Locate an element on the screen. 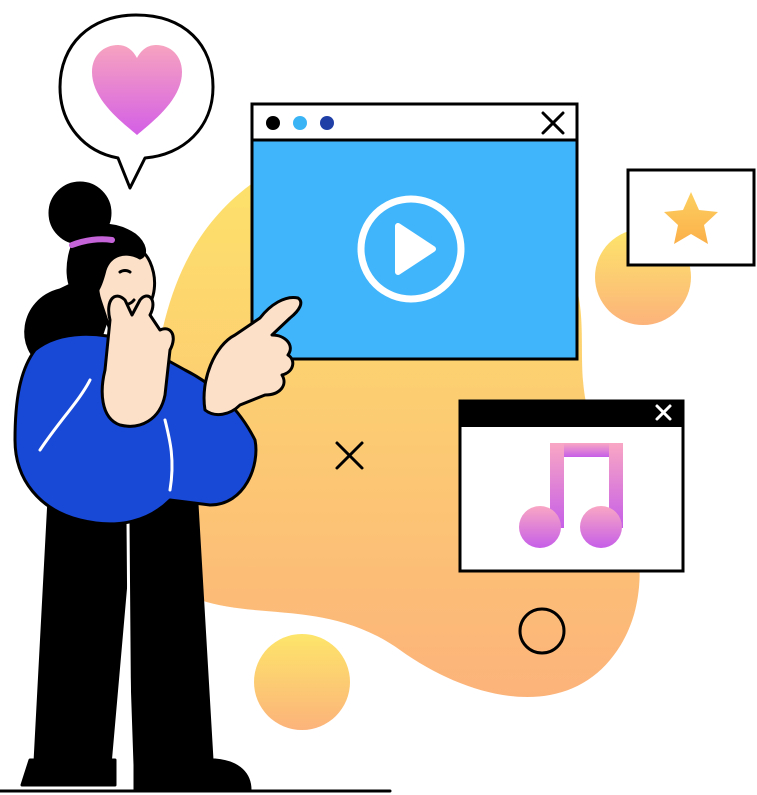 The image size is (757, 795). right-shoe is located at coordinates (192, 775).